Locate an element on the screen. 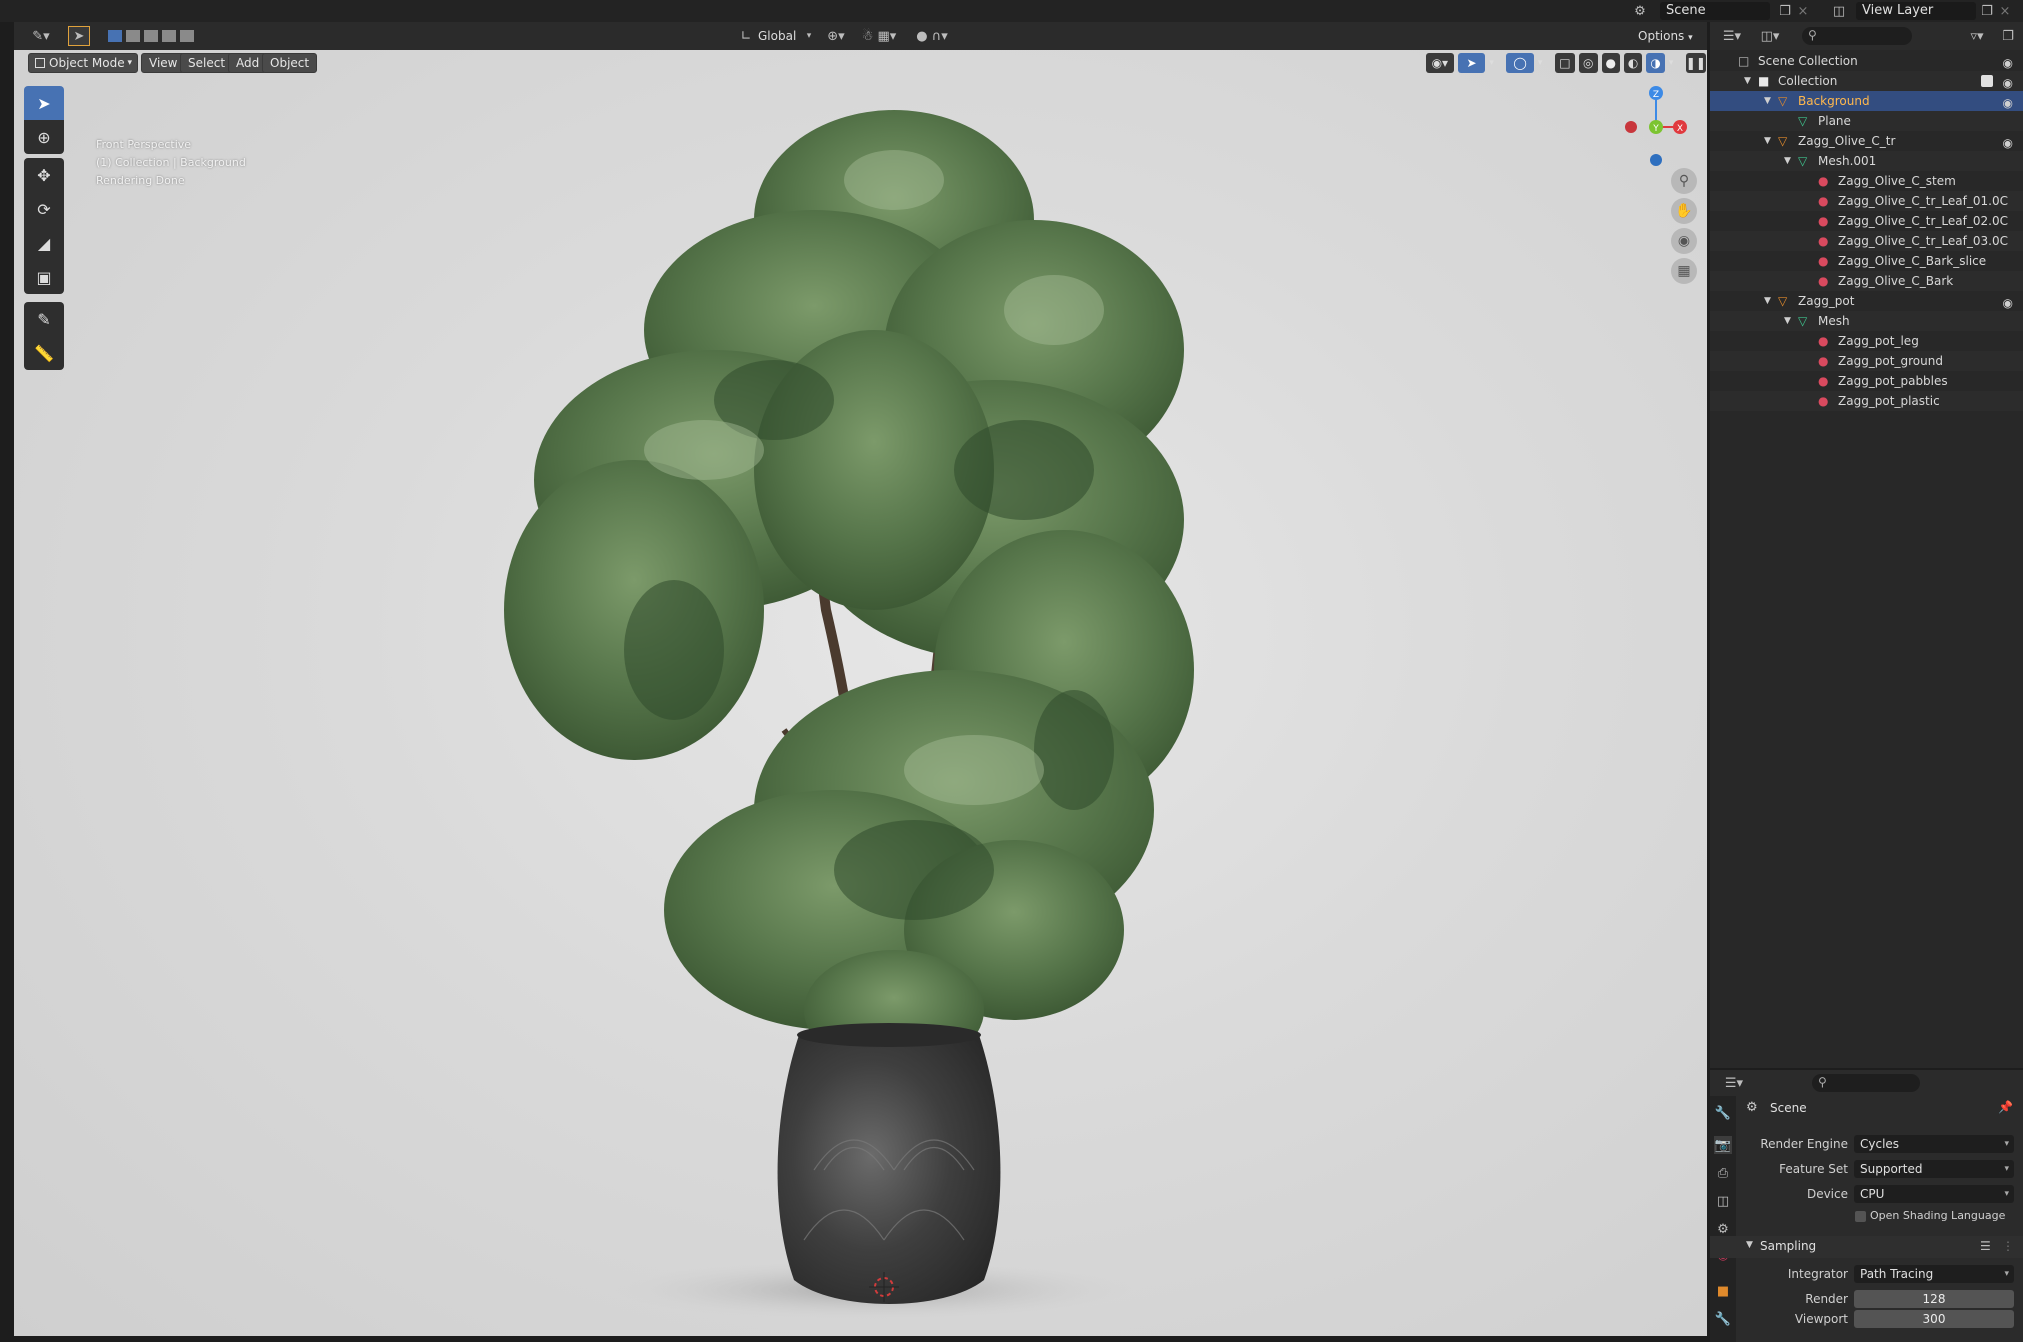 The height and width of the screenshot is (1342, 2023). outliner-row-zagg-pot-pabbles: ● Zagg_pot_pabbles is located at coordinates (1866, 381).